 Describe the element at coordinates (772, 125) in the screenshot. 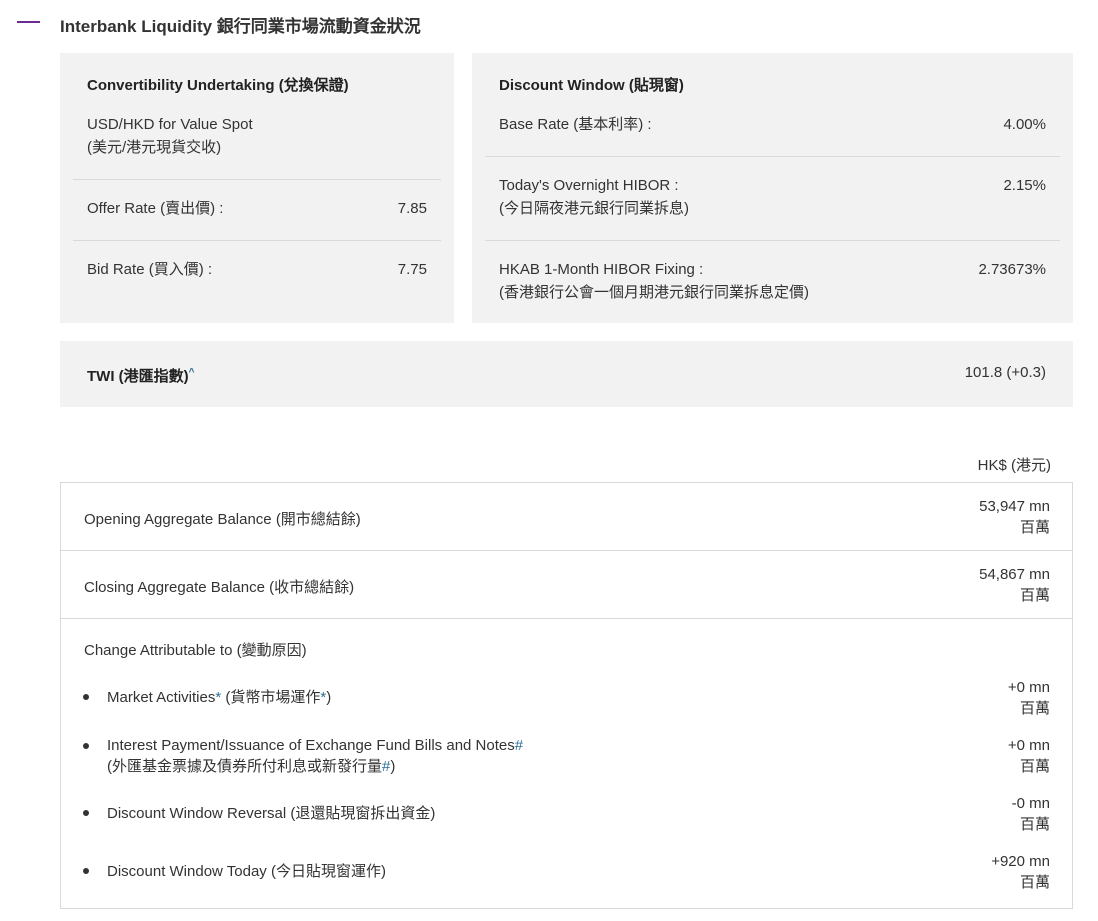

I see `base-rate-row: Base Rate (基本利率) : 4.00%` at that location.